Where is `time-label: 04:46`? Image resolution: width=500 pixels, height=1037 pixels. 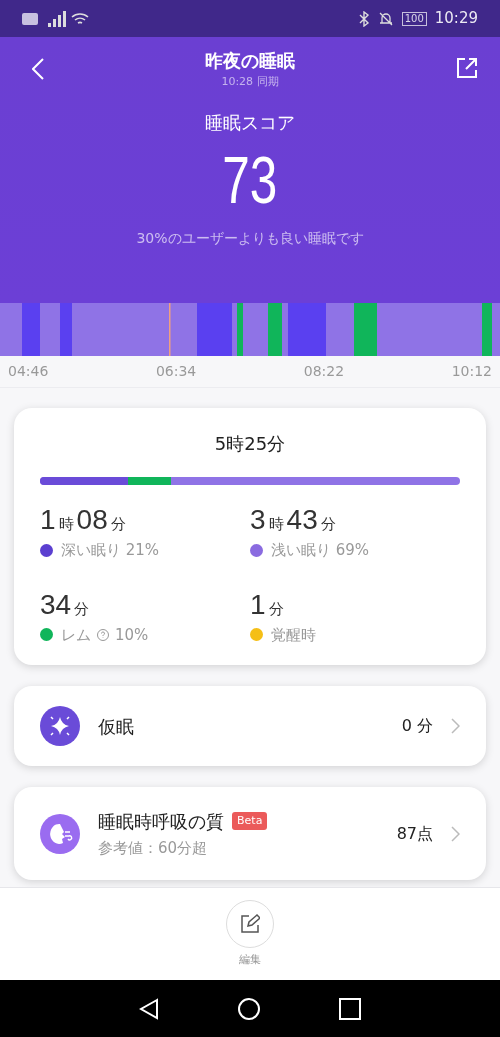 time-label: 04:46 is located at coordinates (28, 371).